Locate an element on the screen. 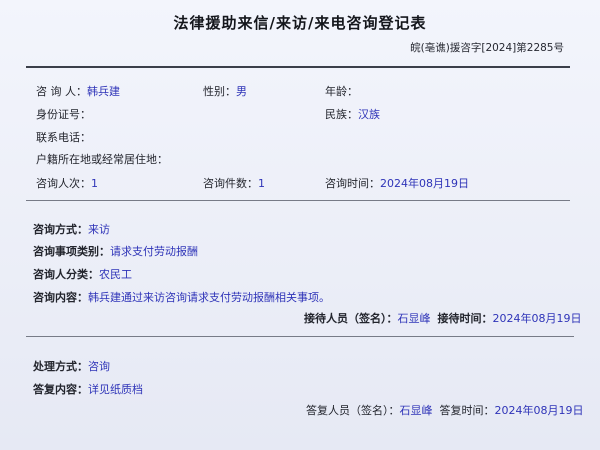 The width and height of the screenshot is (600, 450). address-label: 户籍所在地或经常居住地： is located at coordinates (102, 159).